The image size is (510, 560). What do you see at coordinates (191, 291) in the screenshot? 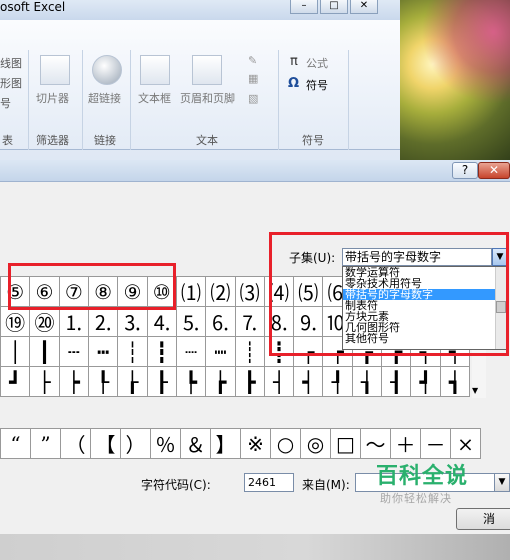
I see `symbol-cell: ⑴` at bounding box center [191, 291].